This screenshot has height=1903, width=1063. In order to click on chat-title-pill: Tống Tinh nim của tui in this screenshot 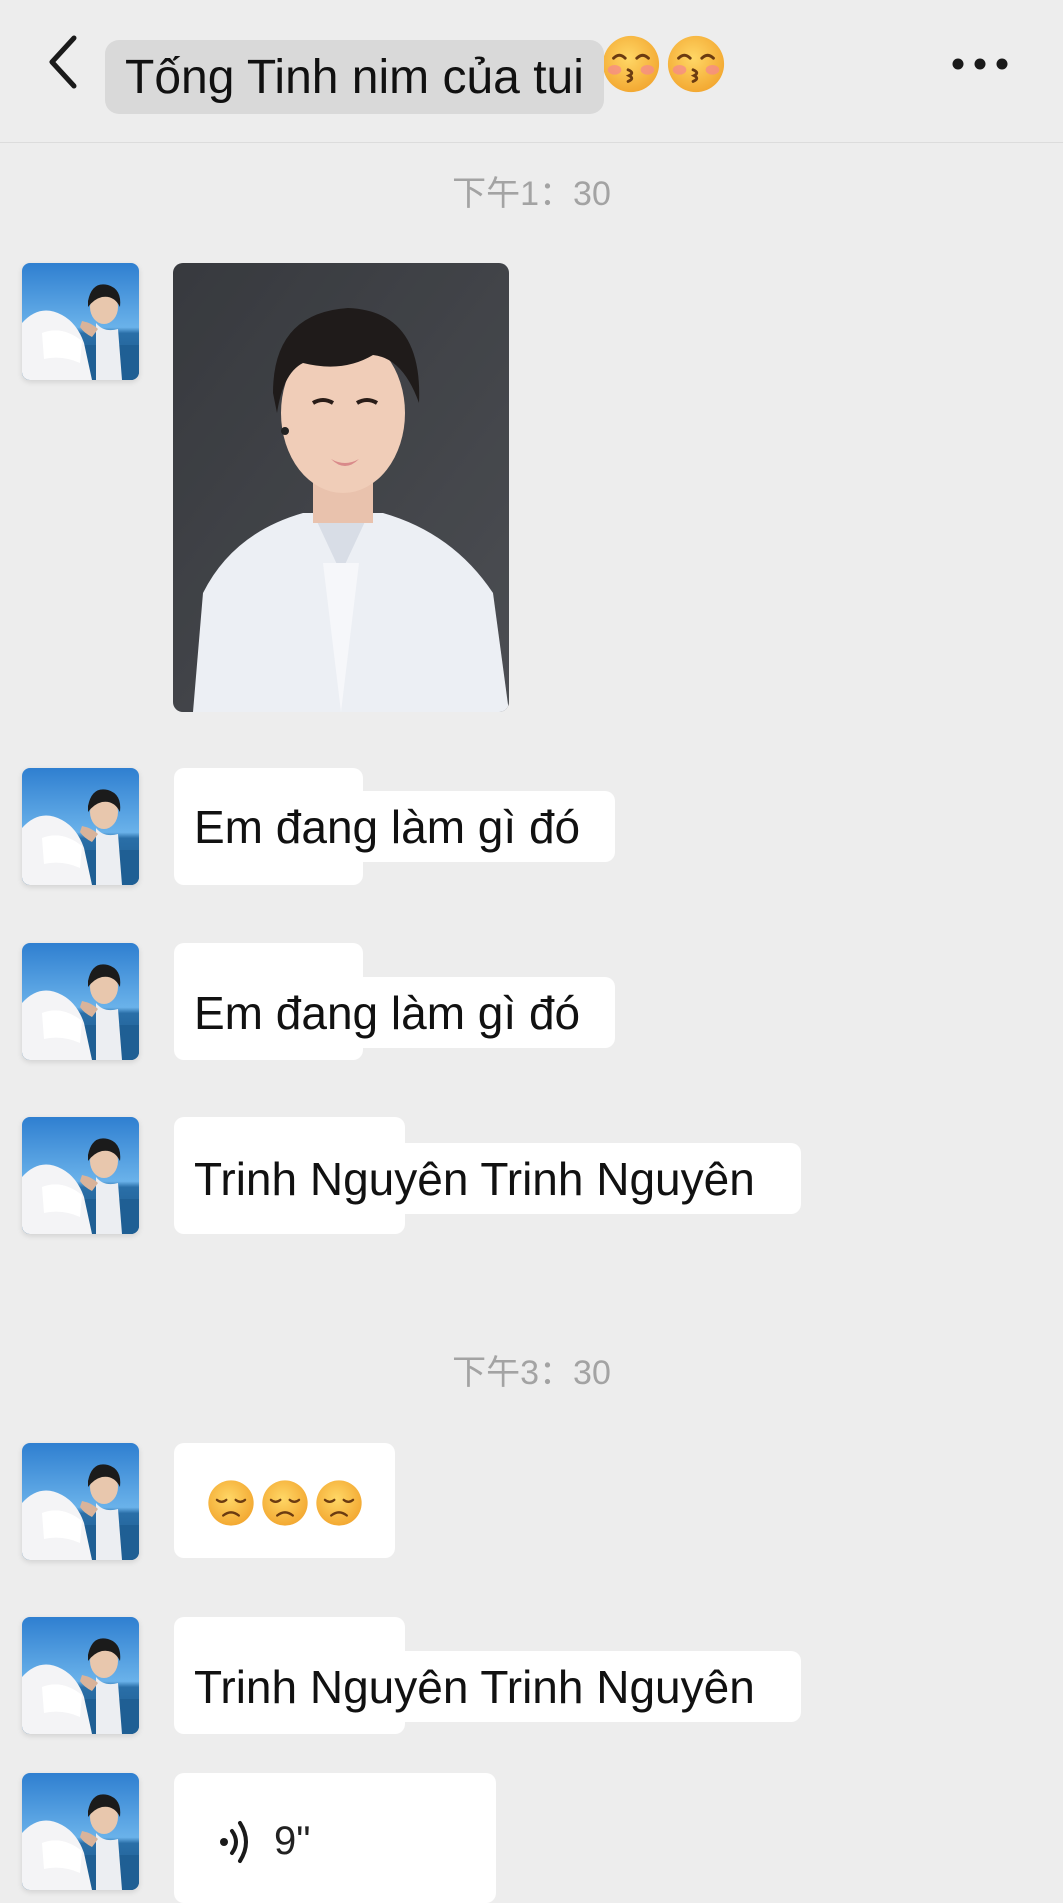, I will do `click(354, 77)`.